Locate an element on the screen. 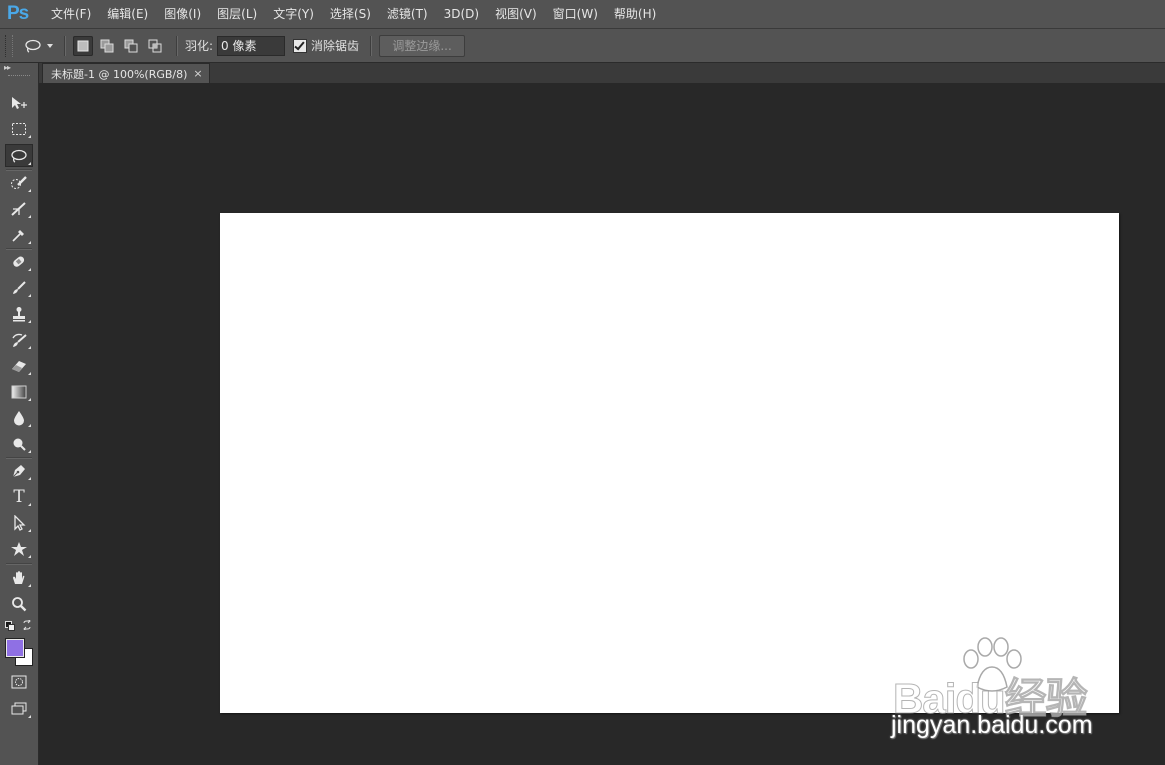 The height and width of the screenshot is (765, 1165). lasso-tool is located at coordinates (19, 155).